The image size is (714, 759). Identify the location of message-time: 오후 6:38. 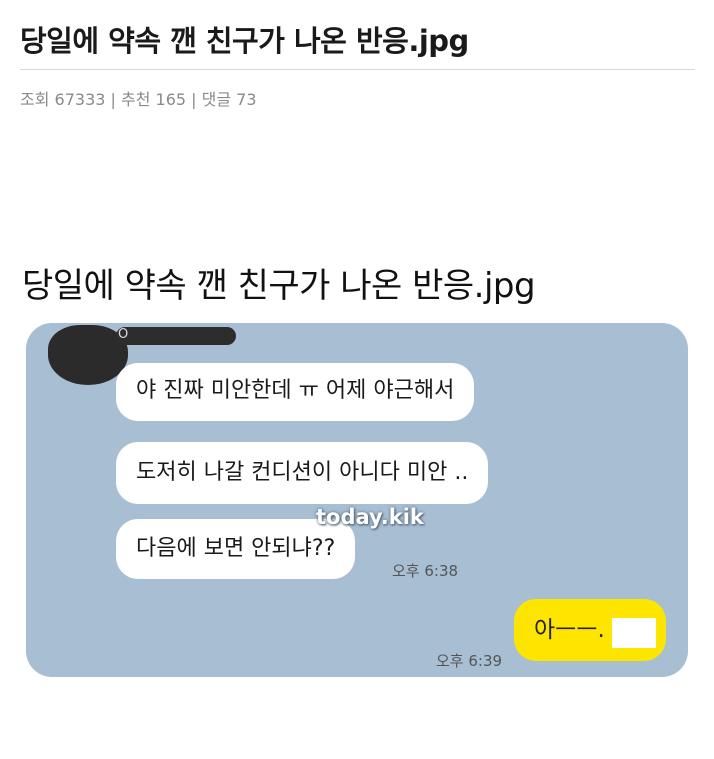
(425, 571).